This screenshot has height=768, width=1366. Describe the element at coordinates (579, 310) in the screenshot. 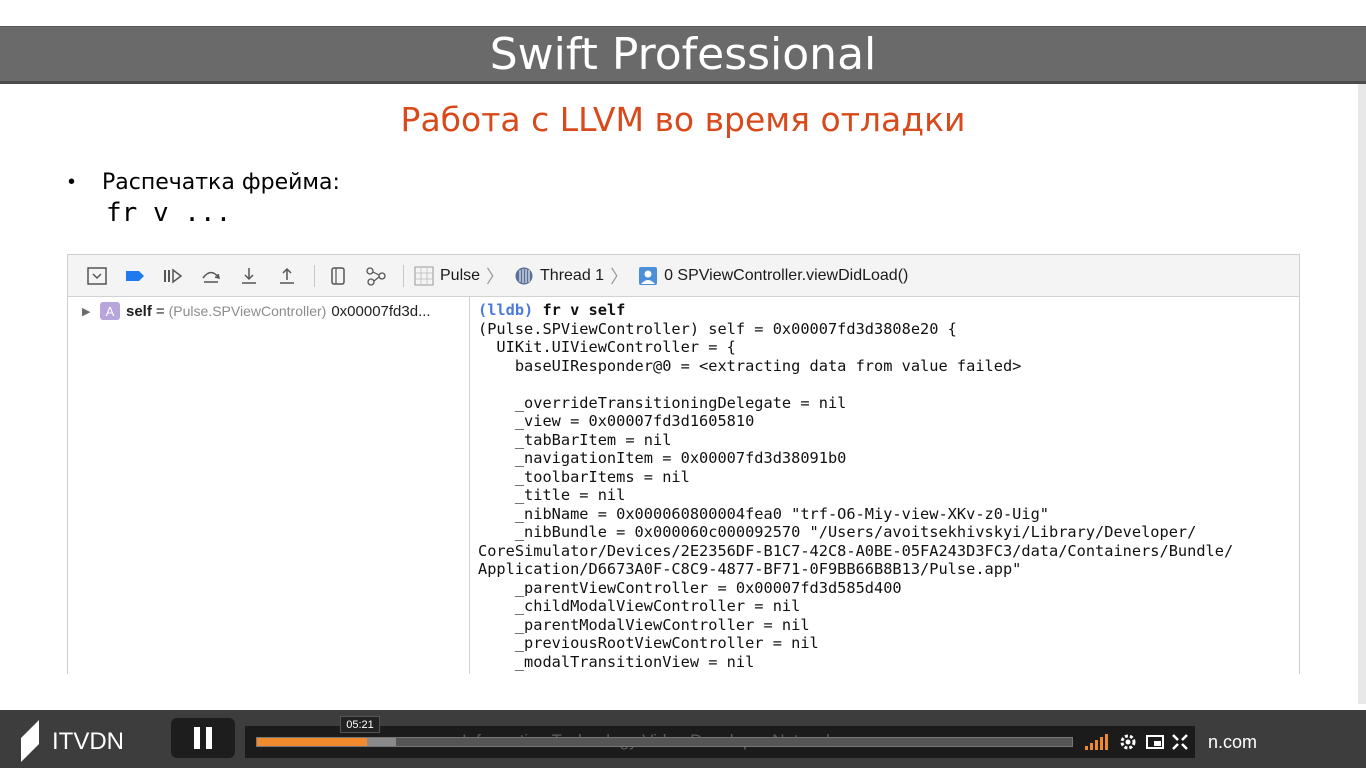

I see `lldb-command: fr v self` at that location.